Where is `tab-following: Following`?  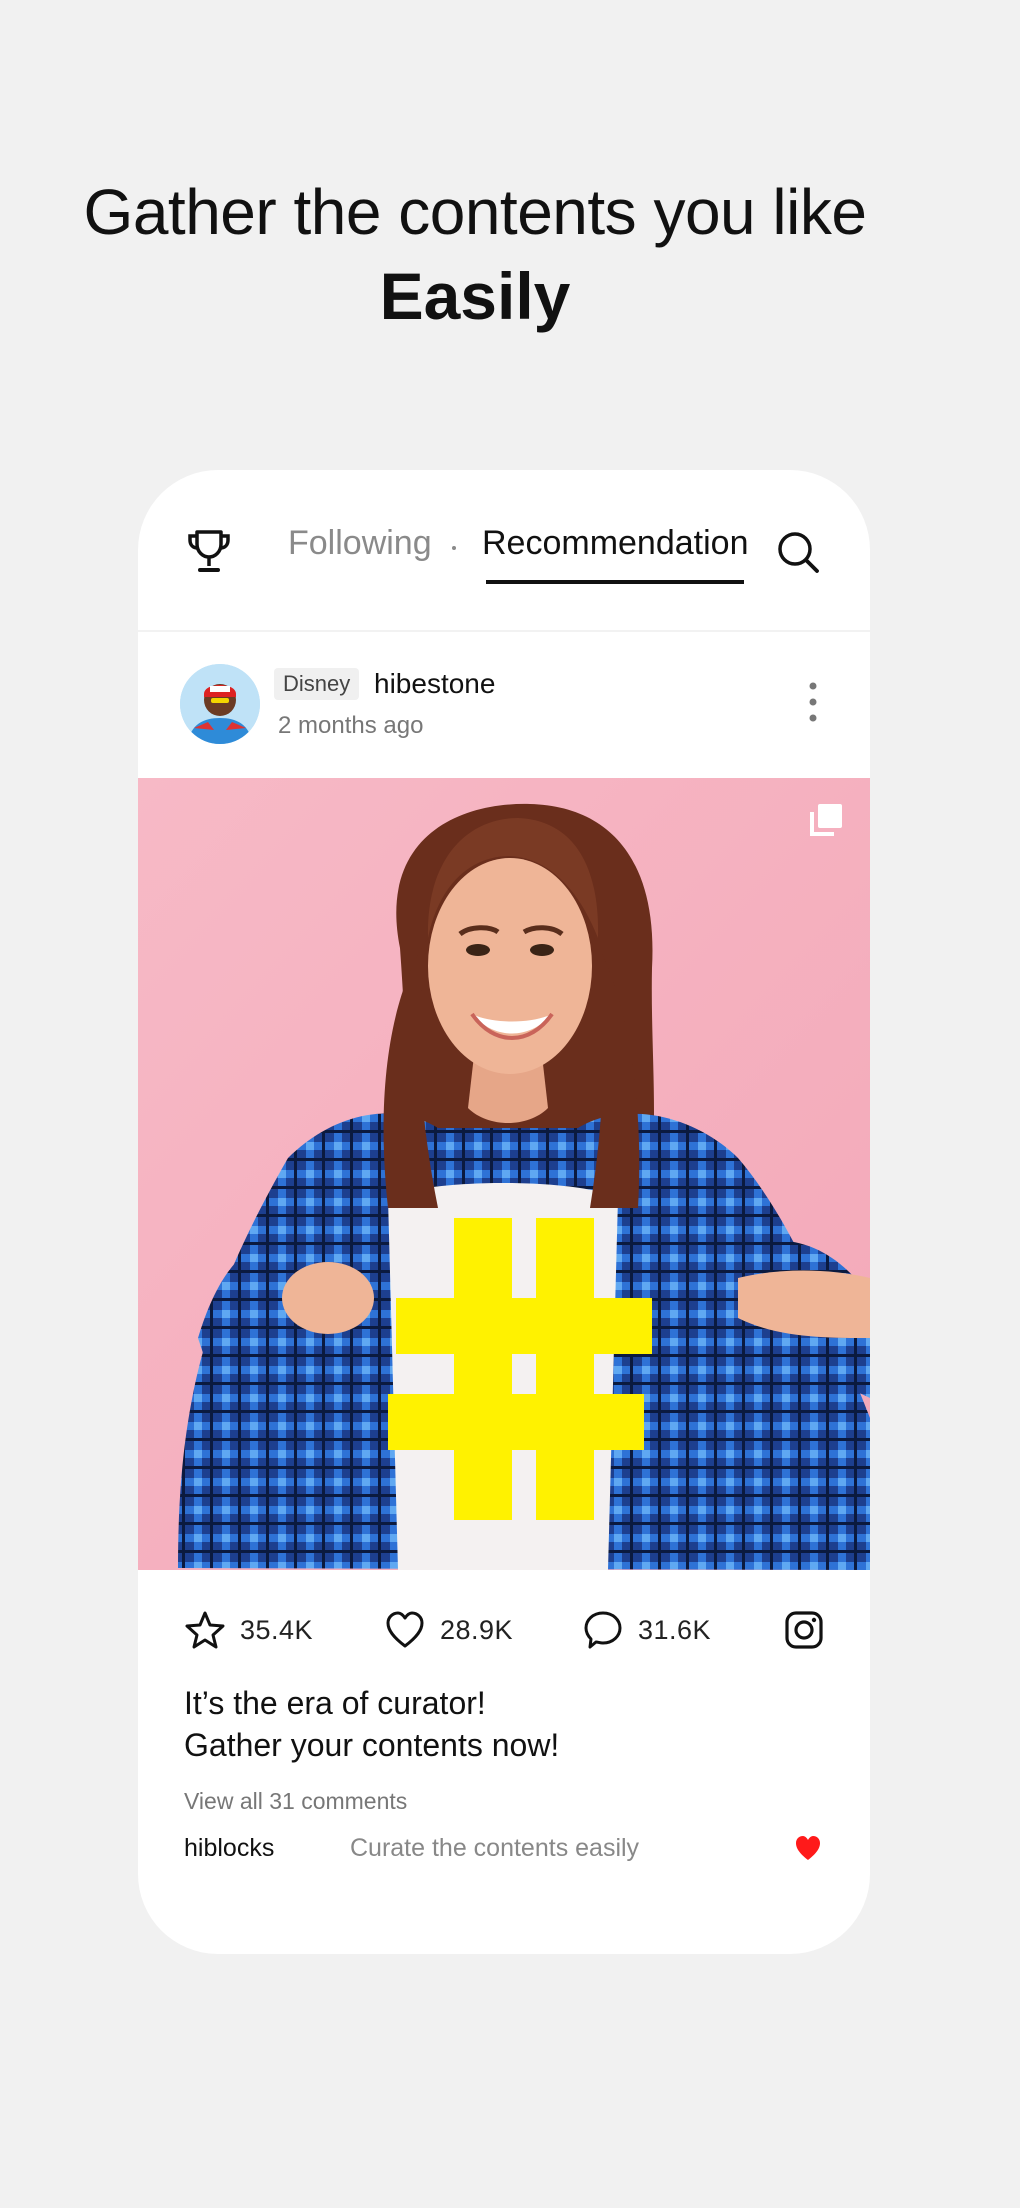 tab-following: Following is located at coordinates (360, 543).